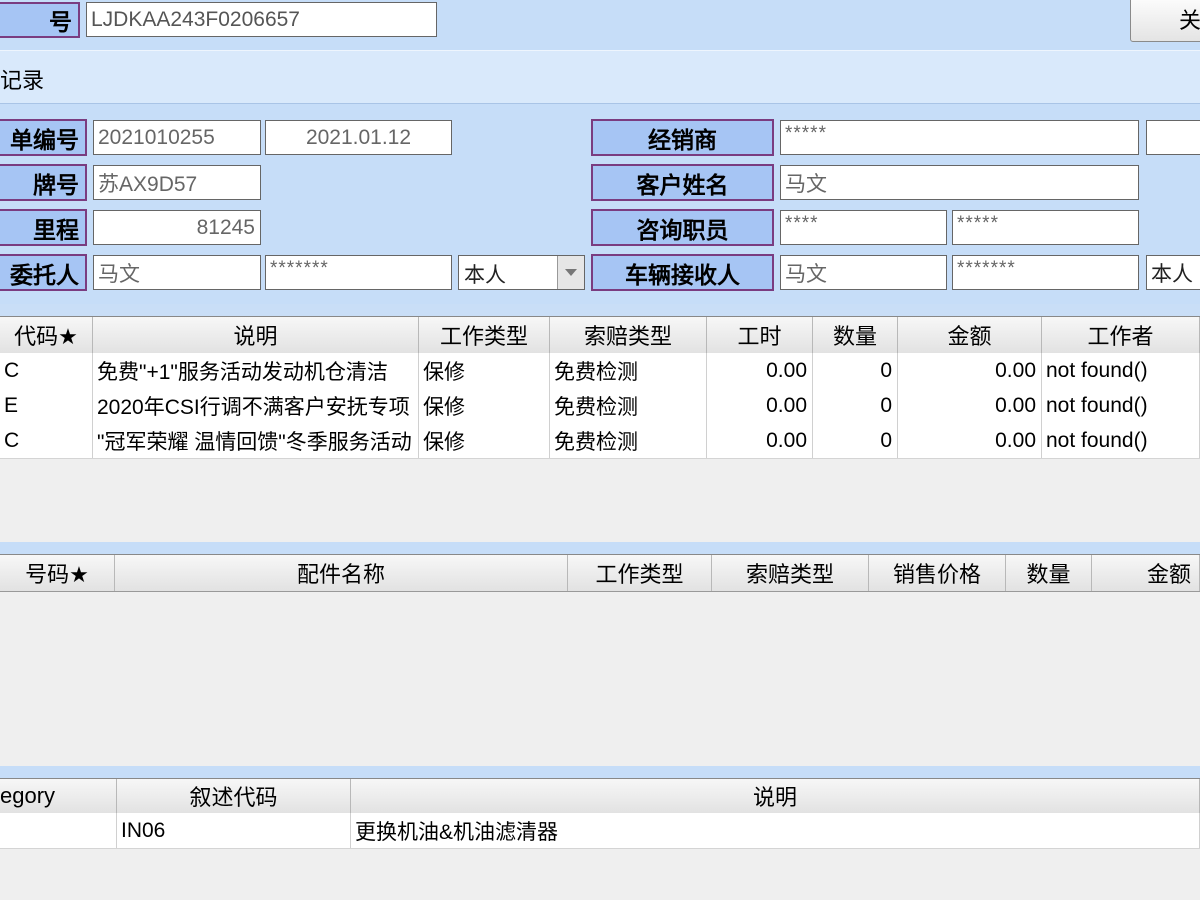 The width and height of the screenshot is (1200, 900). Describe the element at coordinates (234, 830) in the screenshot. I see `cell: IN06` at that location.